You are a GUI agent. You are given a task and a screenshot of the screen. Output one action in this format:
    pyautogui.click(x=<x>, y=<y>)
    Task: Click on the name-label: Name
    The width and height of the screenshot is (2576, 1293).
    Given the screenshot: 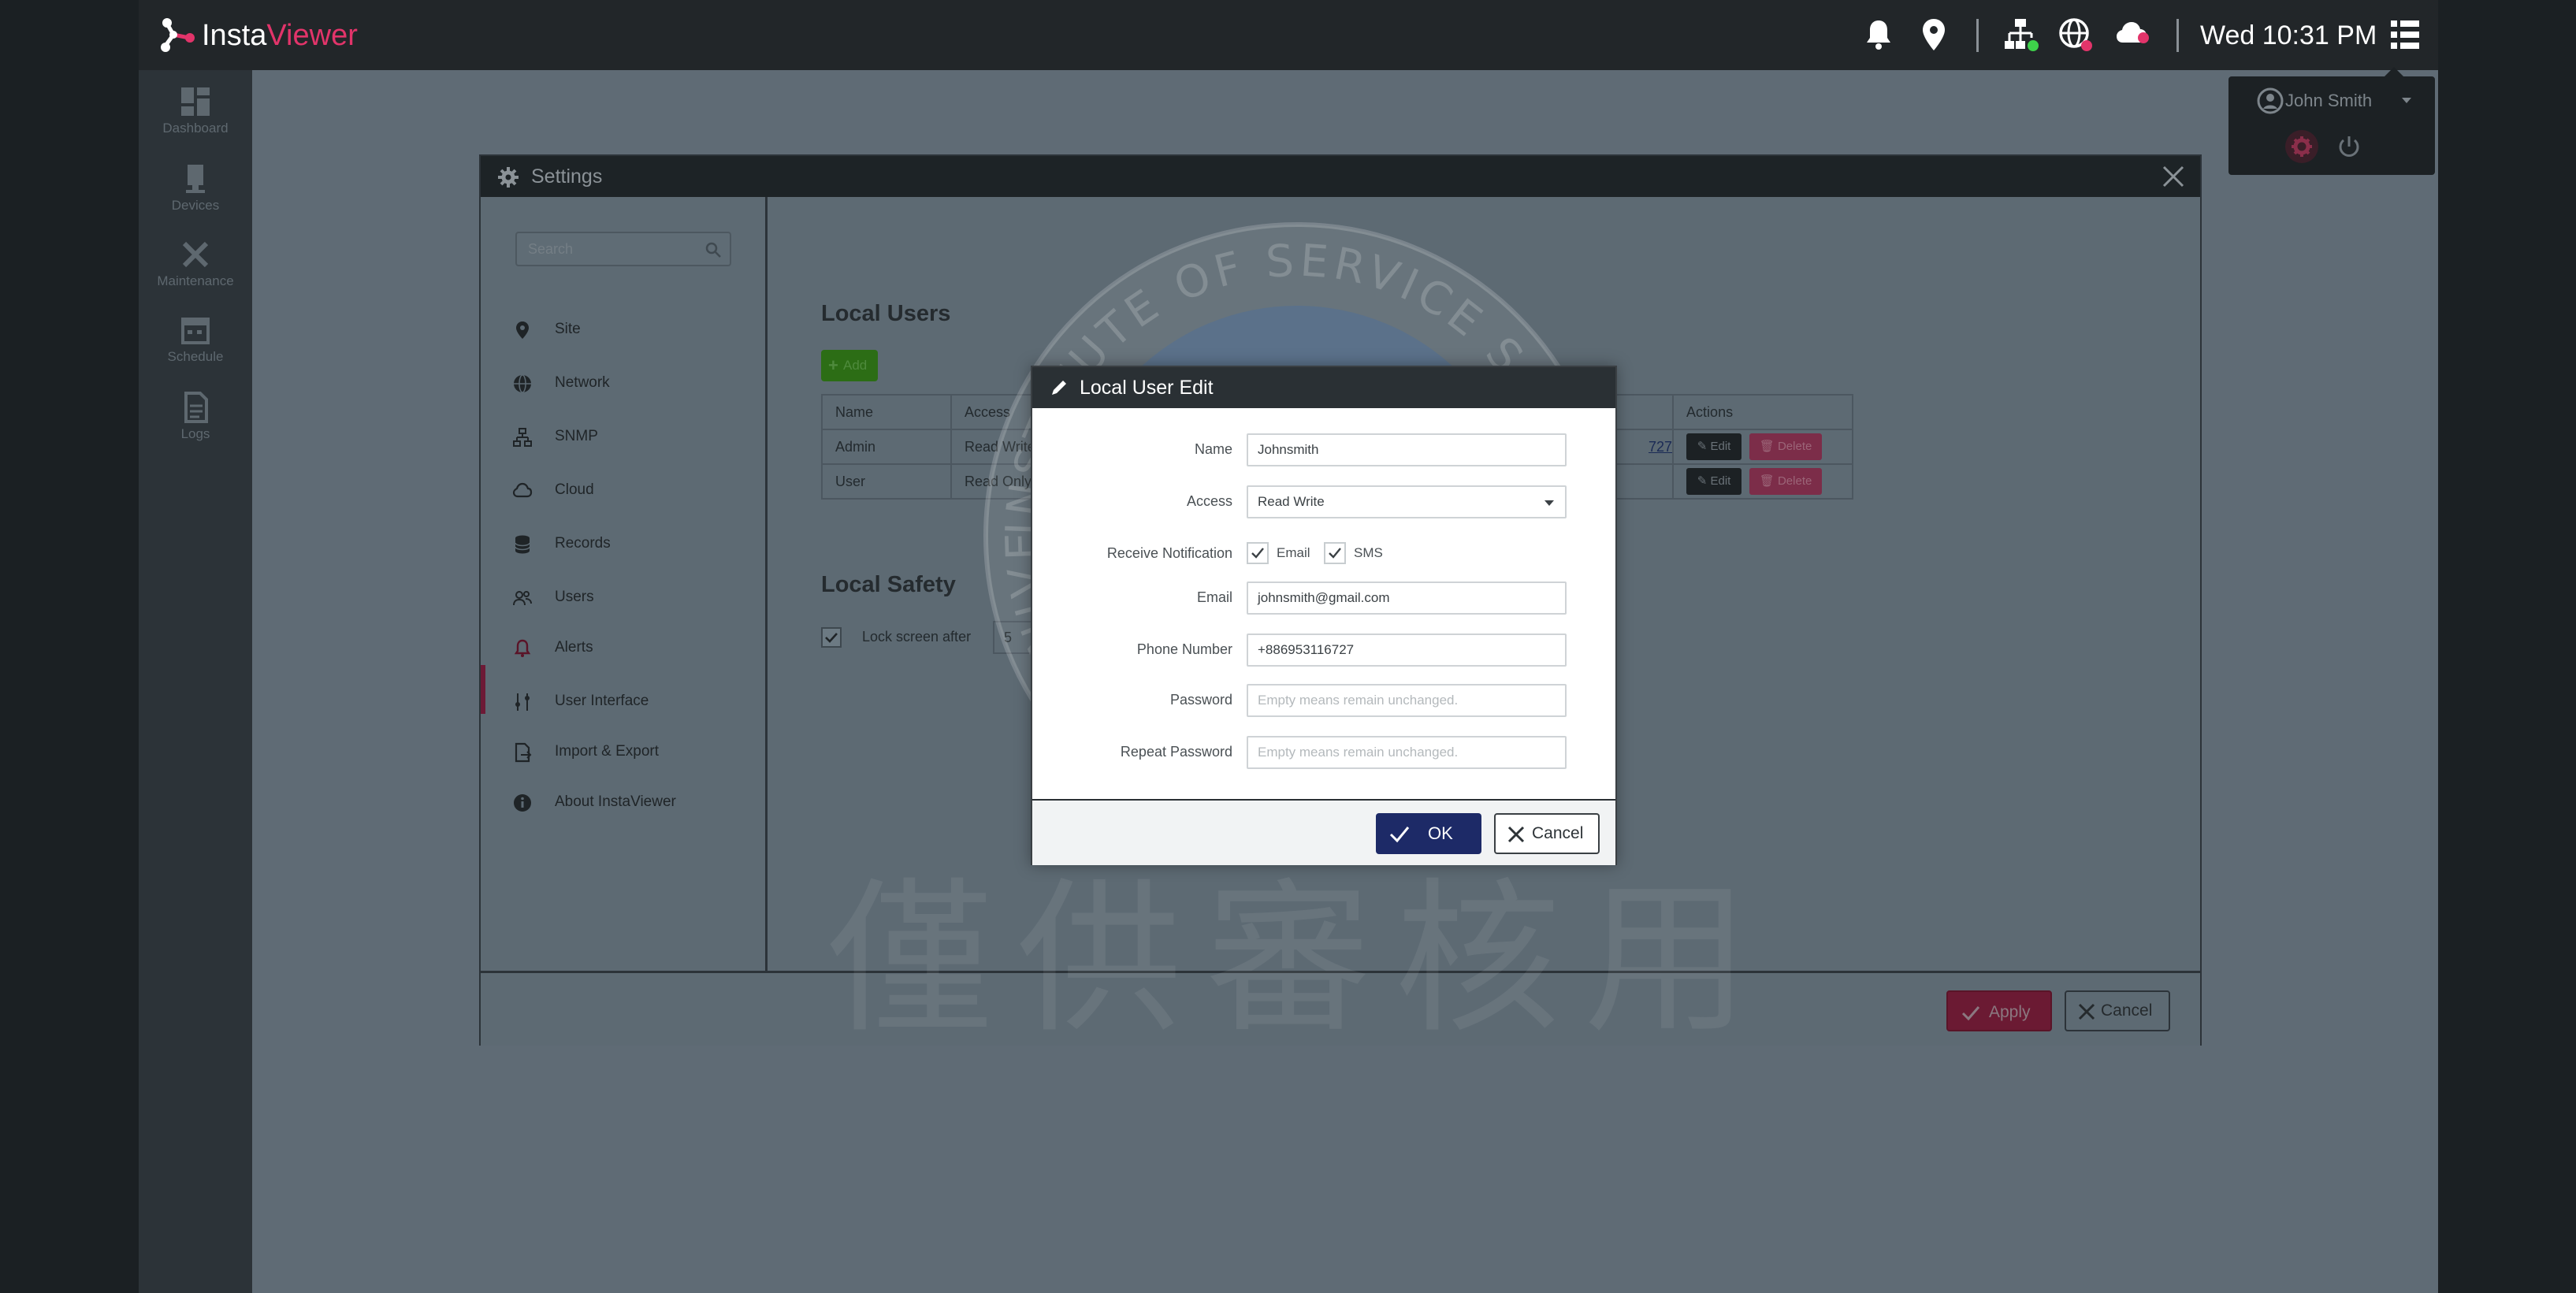 What is the action you would take?
    pyautogui.click(x=1213, y=449)
    